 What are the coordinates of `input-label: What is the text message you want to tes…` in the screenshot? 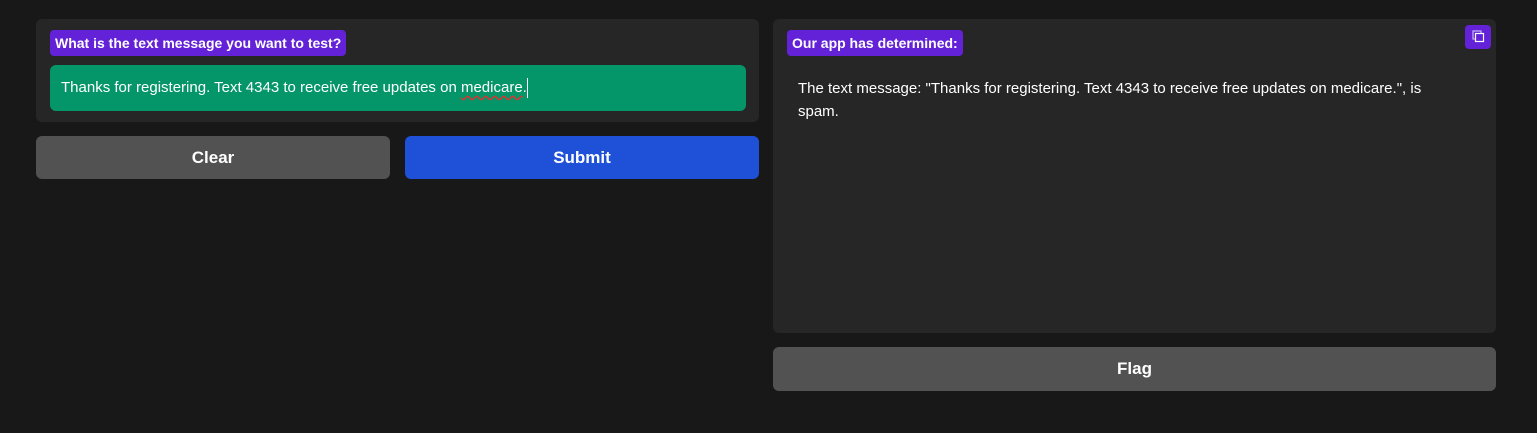 It's located at (198, 43).